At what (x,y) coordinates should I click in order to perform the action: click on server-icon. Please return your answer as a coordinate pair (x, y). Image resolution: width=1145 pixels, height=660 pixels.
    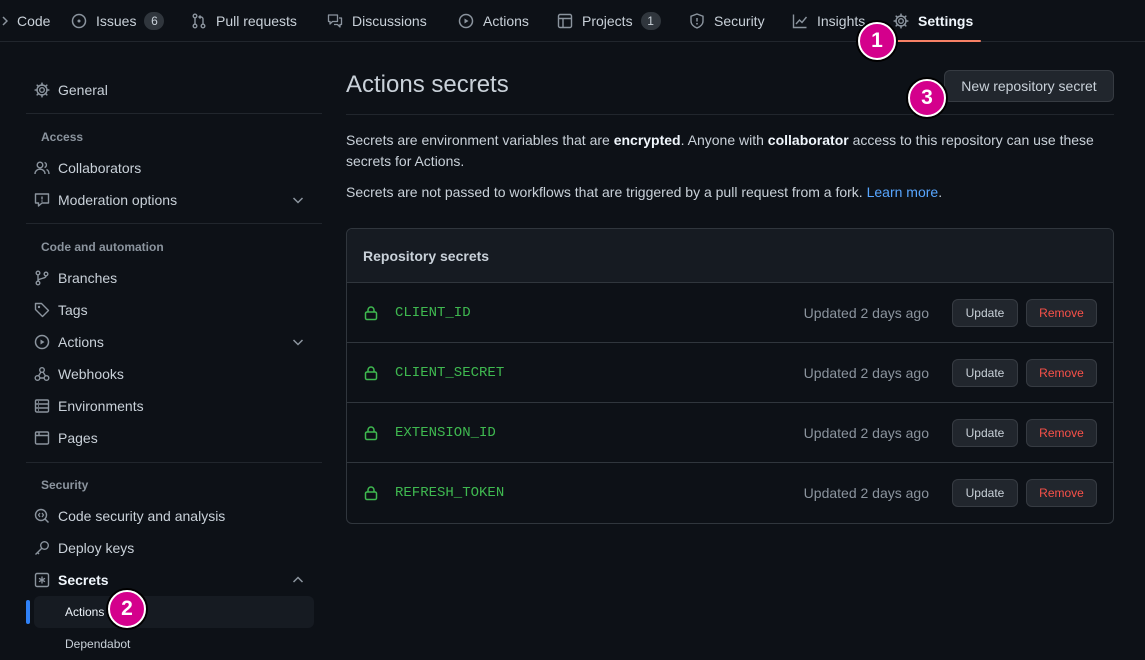
    Looking at the image, I should click on (42, 406).